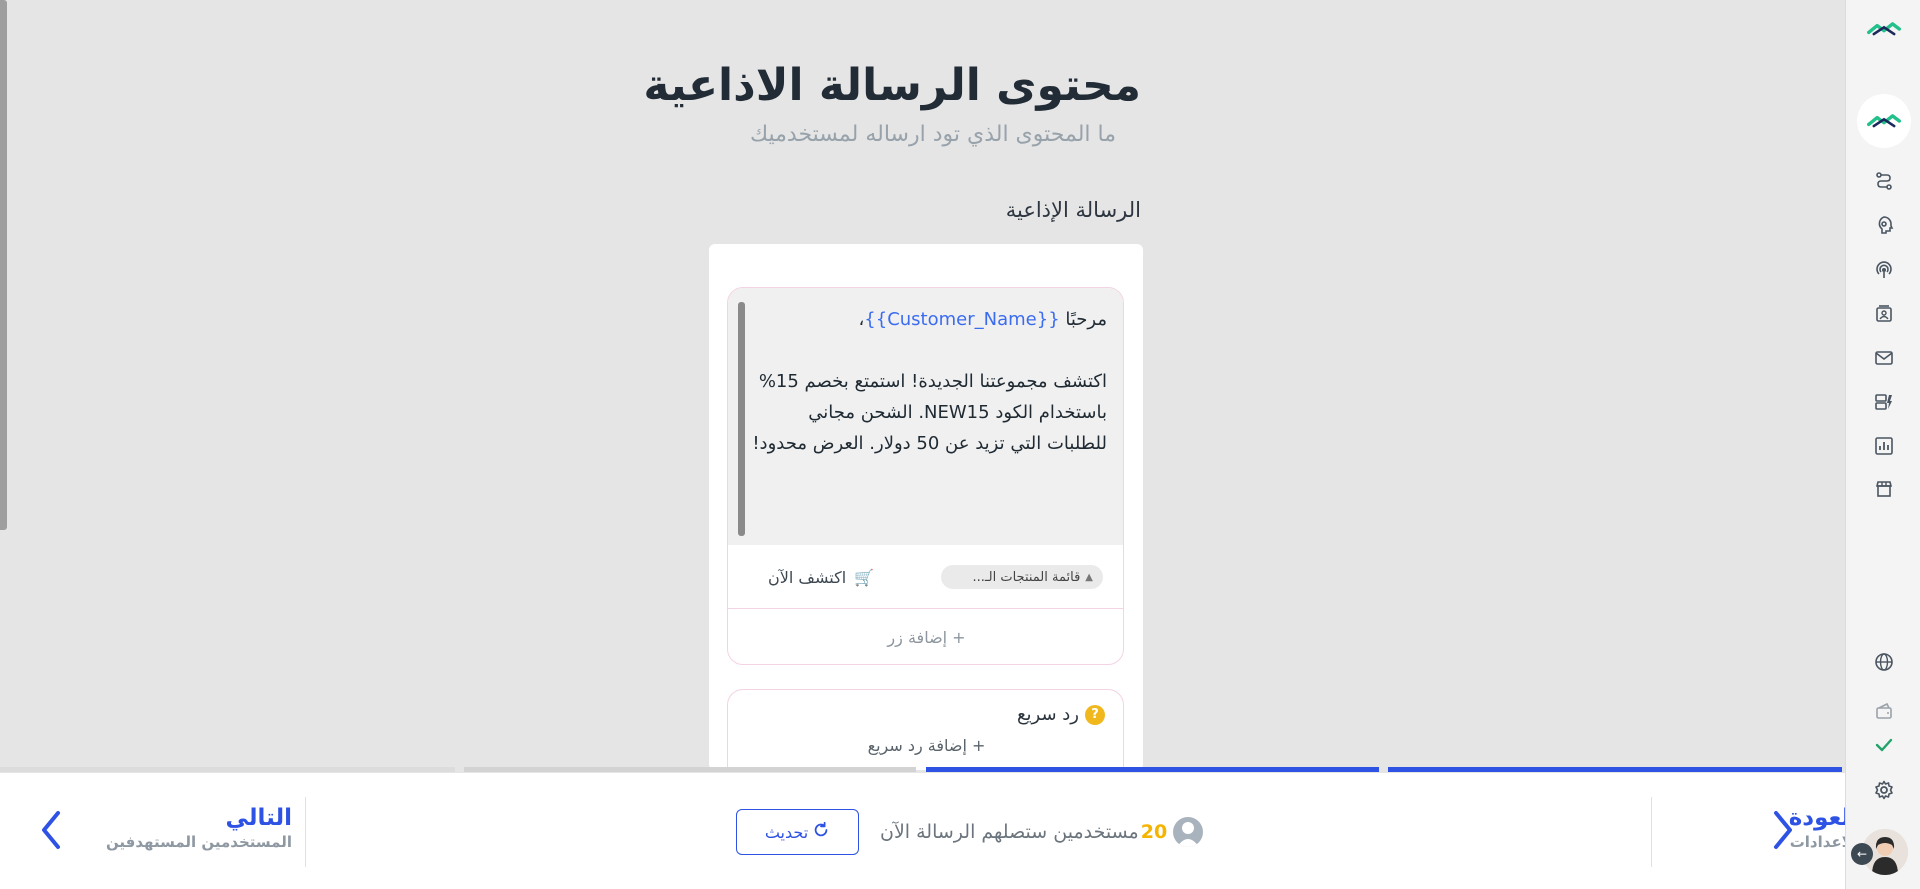 The image size is (1920, 889). What do you see at coordinates (1862, 854) in the screenshot?
I see `collapse-sidebar-icon: ←` at bounding box center [1862, 854].